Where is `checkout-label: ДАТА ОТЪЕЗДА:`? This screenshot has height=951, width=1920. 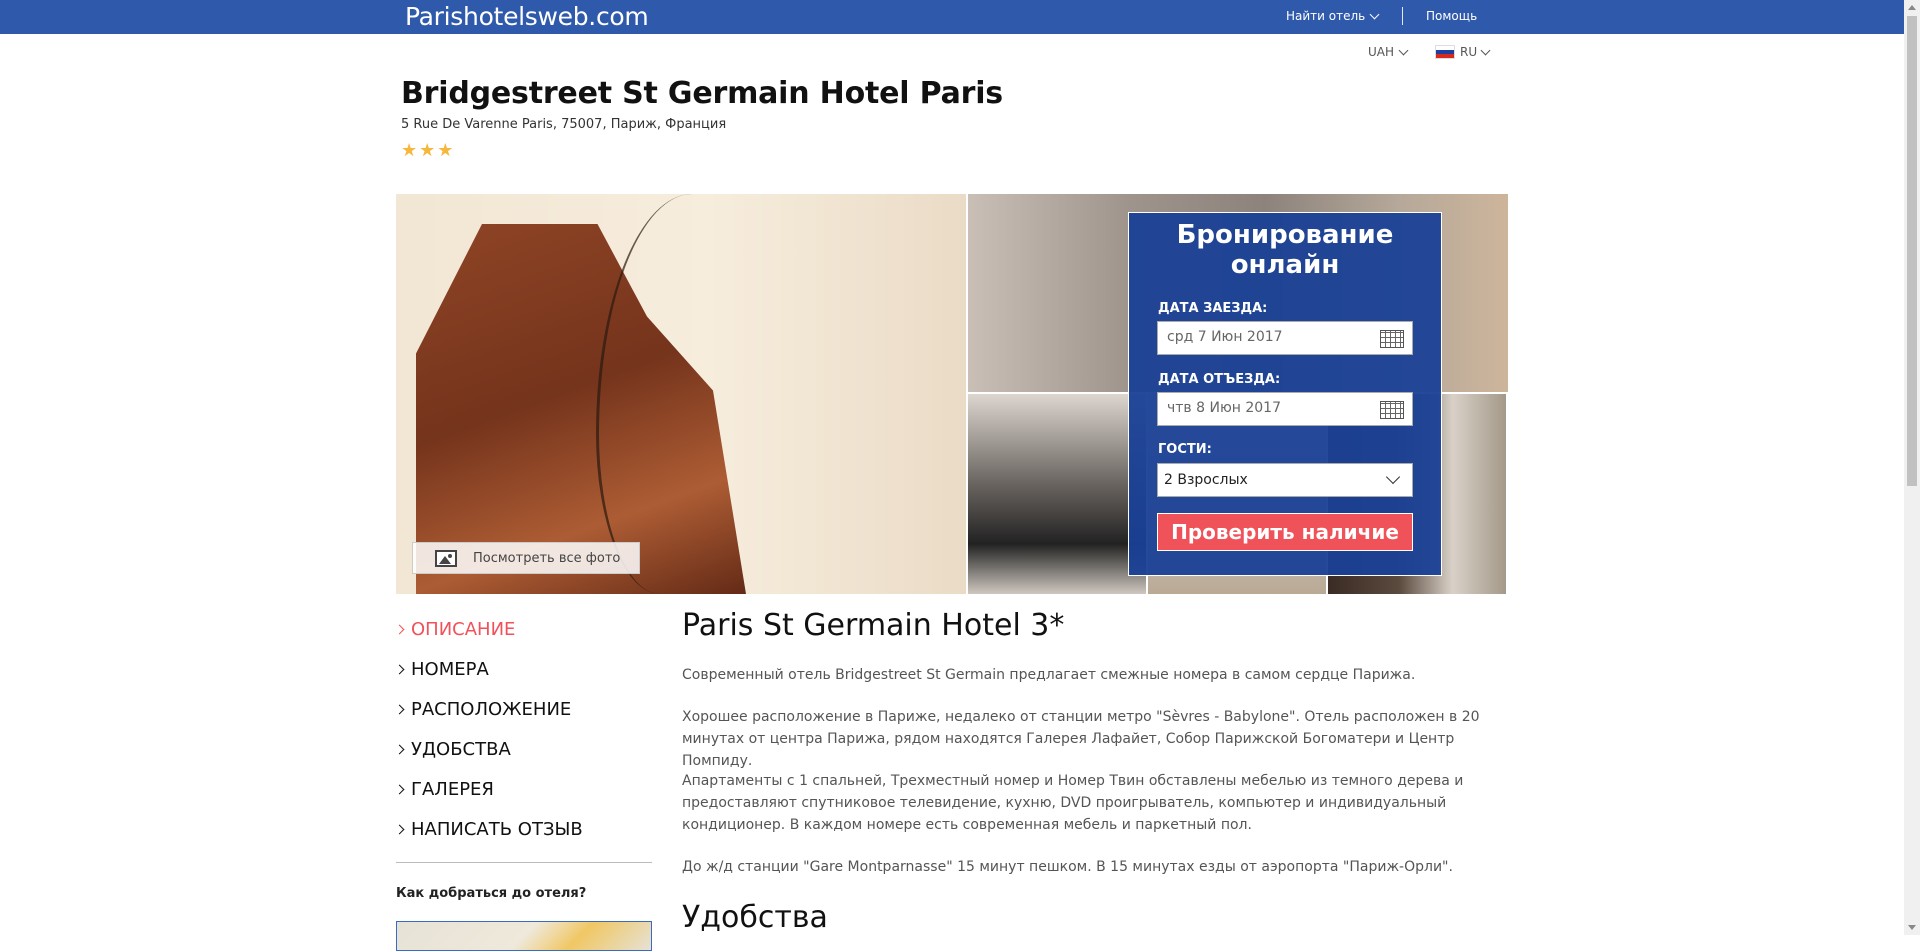 checkout-label: ДАТА ОТЪЕЗДА: is located at coordinates (1219, 379).